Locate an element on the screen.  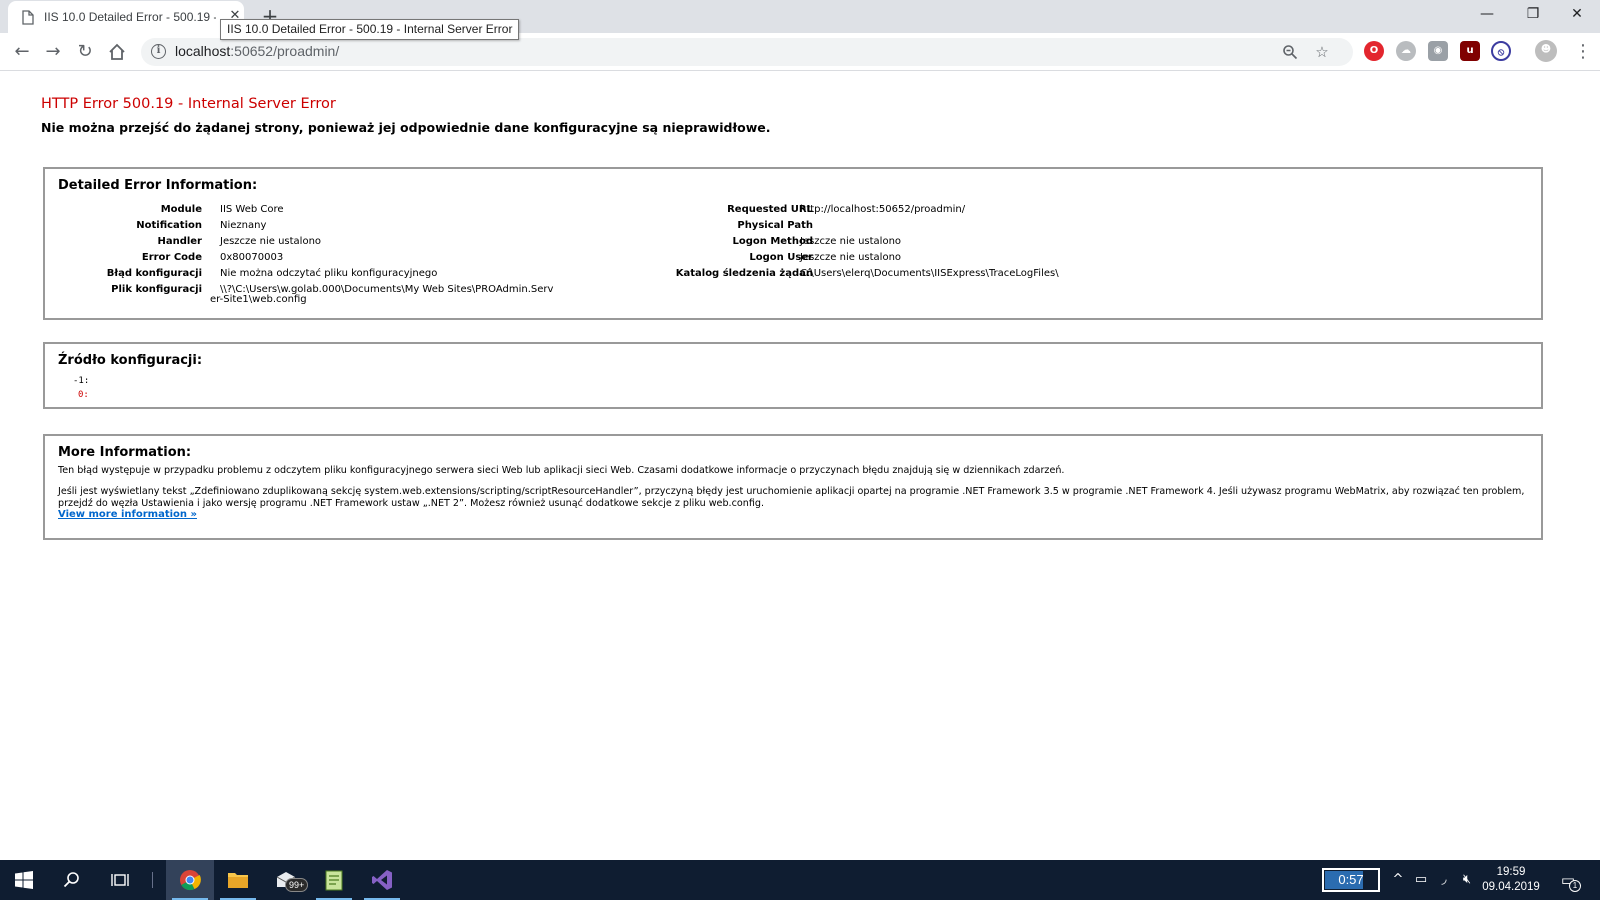
view-more-link: View more information » is located at coordinates (127, 514).